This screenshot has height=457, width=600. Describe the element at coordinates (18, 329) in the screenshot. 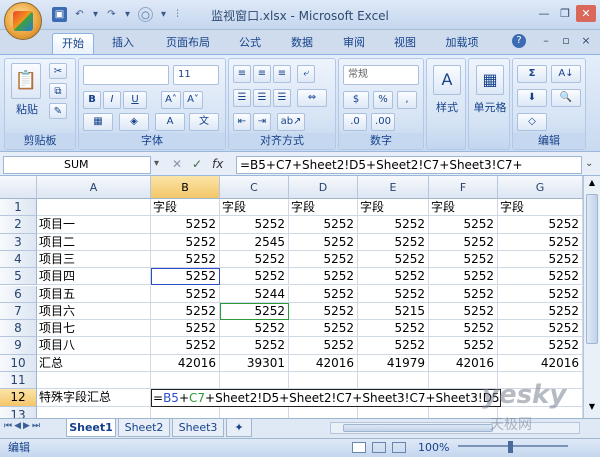

I see `row-header: 8` at that location.